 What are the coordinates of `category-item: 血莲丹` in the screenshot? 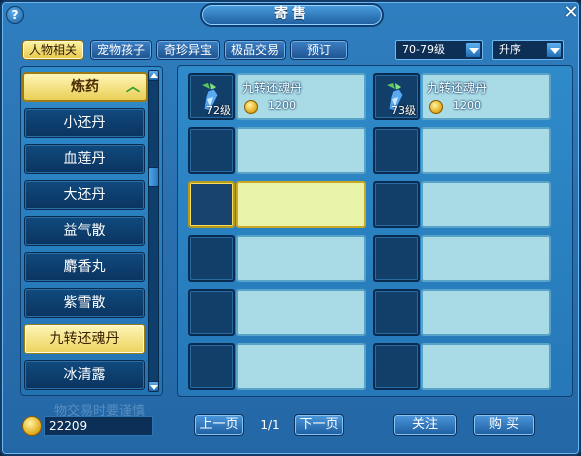 It's located at (84, 159).